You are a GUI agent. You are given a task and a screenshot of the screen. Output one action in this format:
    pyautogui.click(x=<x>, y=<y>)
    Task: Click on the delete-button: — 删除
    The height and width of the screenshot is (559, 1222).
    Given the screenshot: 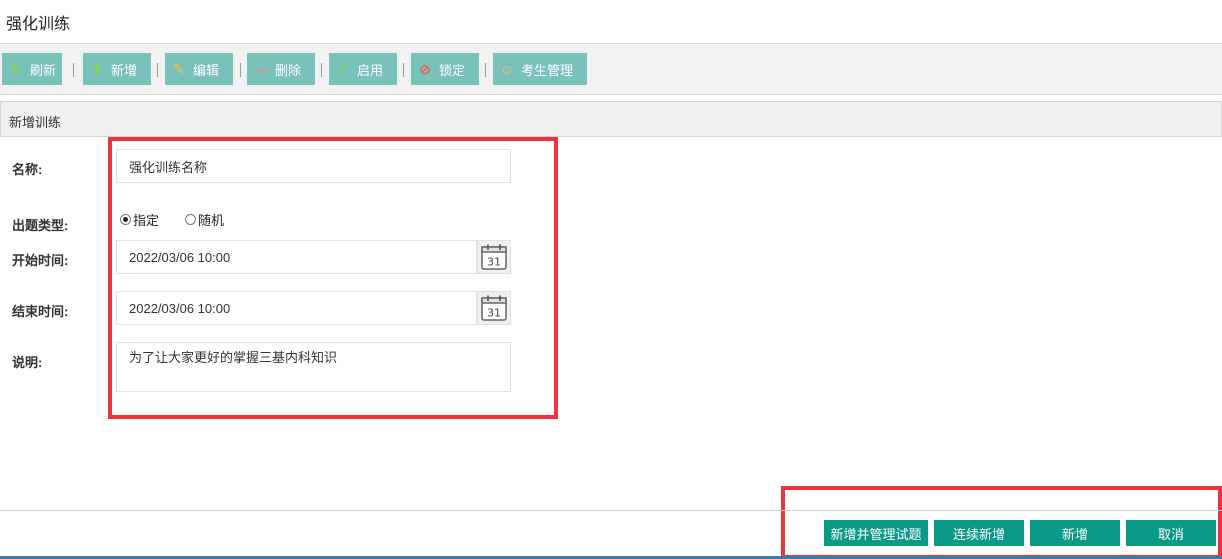 What is the action you would take?
    pyautogui.click(x=281, y=69)
    